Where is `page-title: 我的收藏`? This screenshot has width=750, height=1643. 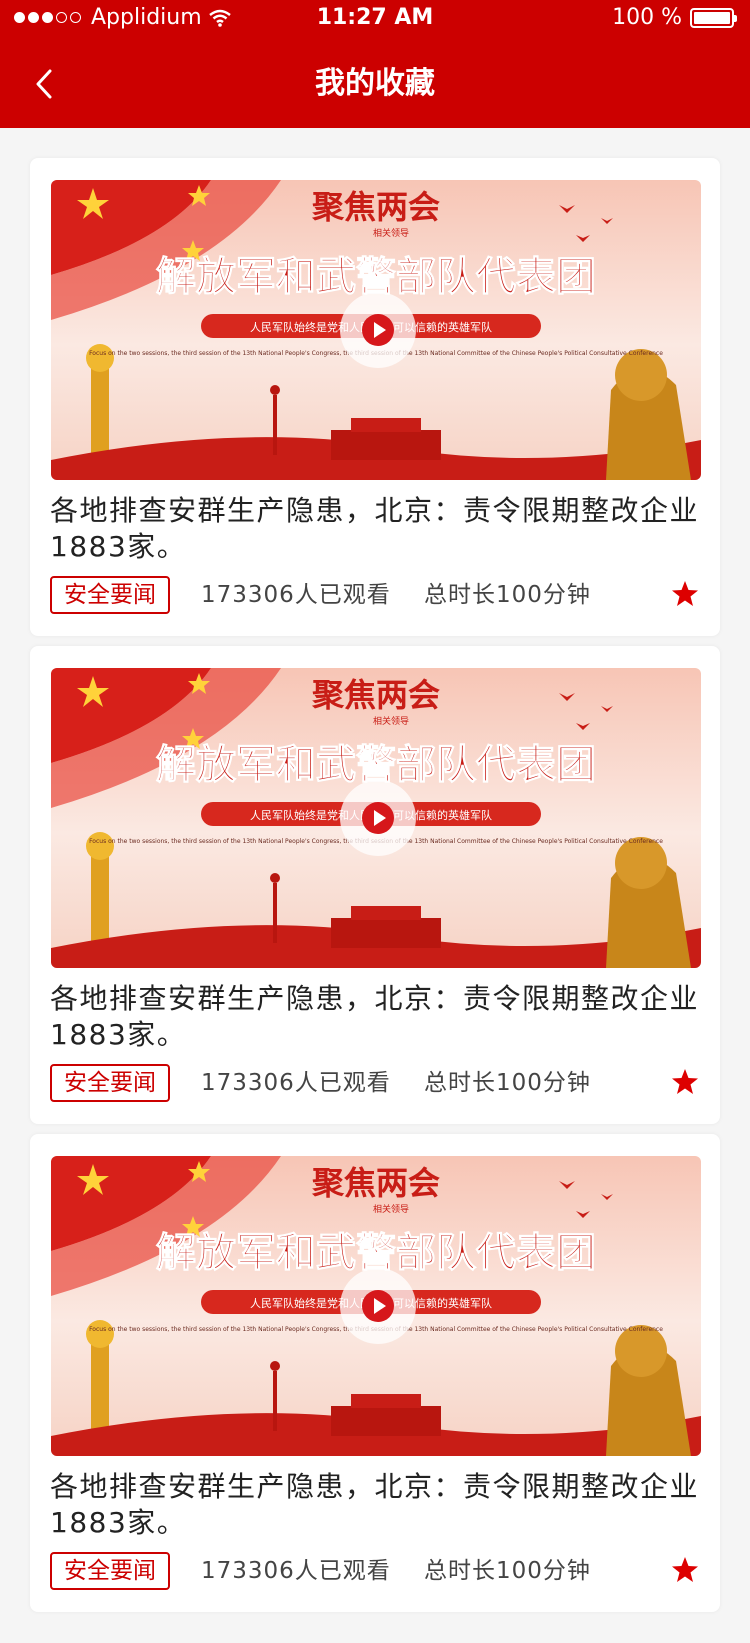
page-title: 我的收藏 is located at coordinates (375, 83).